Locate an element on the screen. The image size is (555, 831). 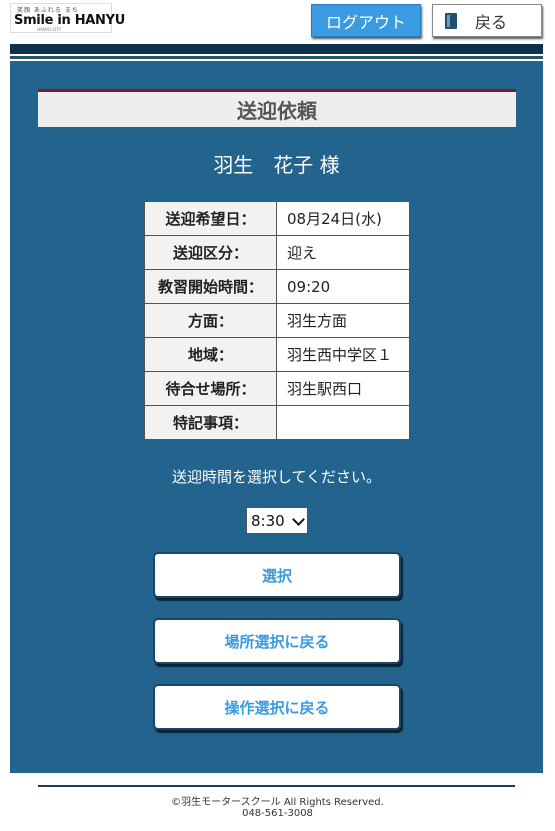
table-row: 送迎区分： 迎え is located at coordinates (277, 252).